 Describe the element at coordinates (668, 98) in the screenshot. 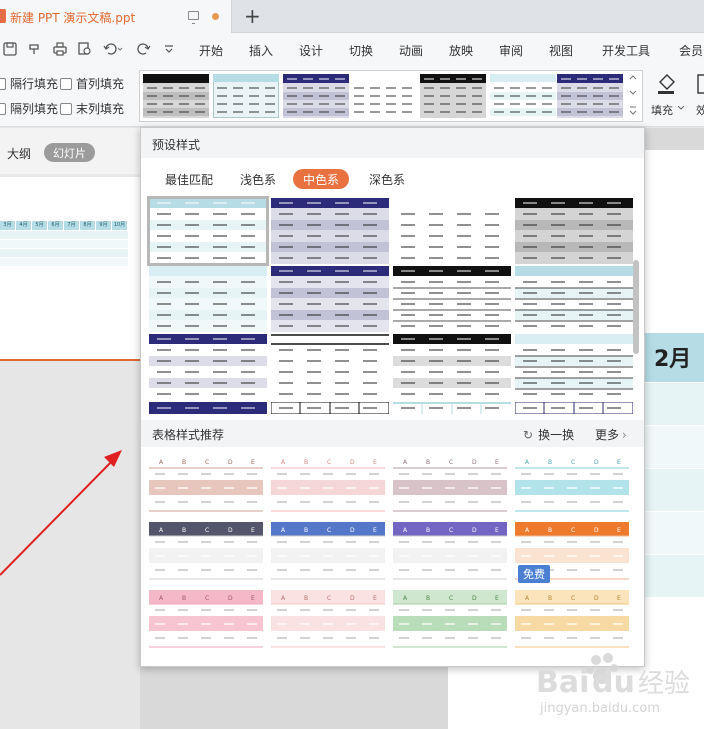

I see `fill-button: 填充` at that location.